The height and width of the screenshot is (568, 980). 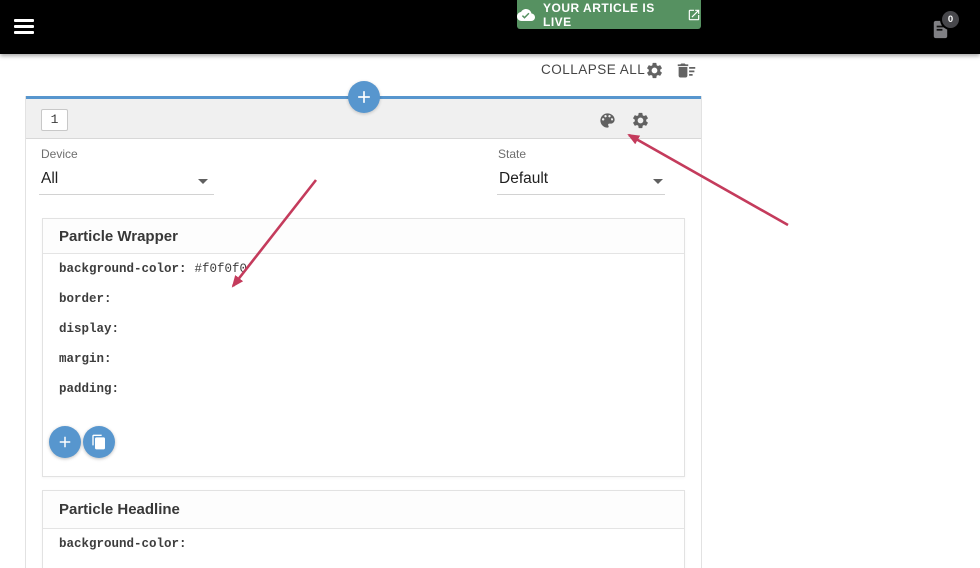 I want to click on state-select: Default, so click(x=581, y=181).